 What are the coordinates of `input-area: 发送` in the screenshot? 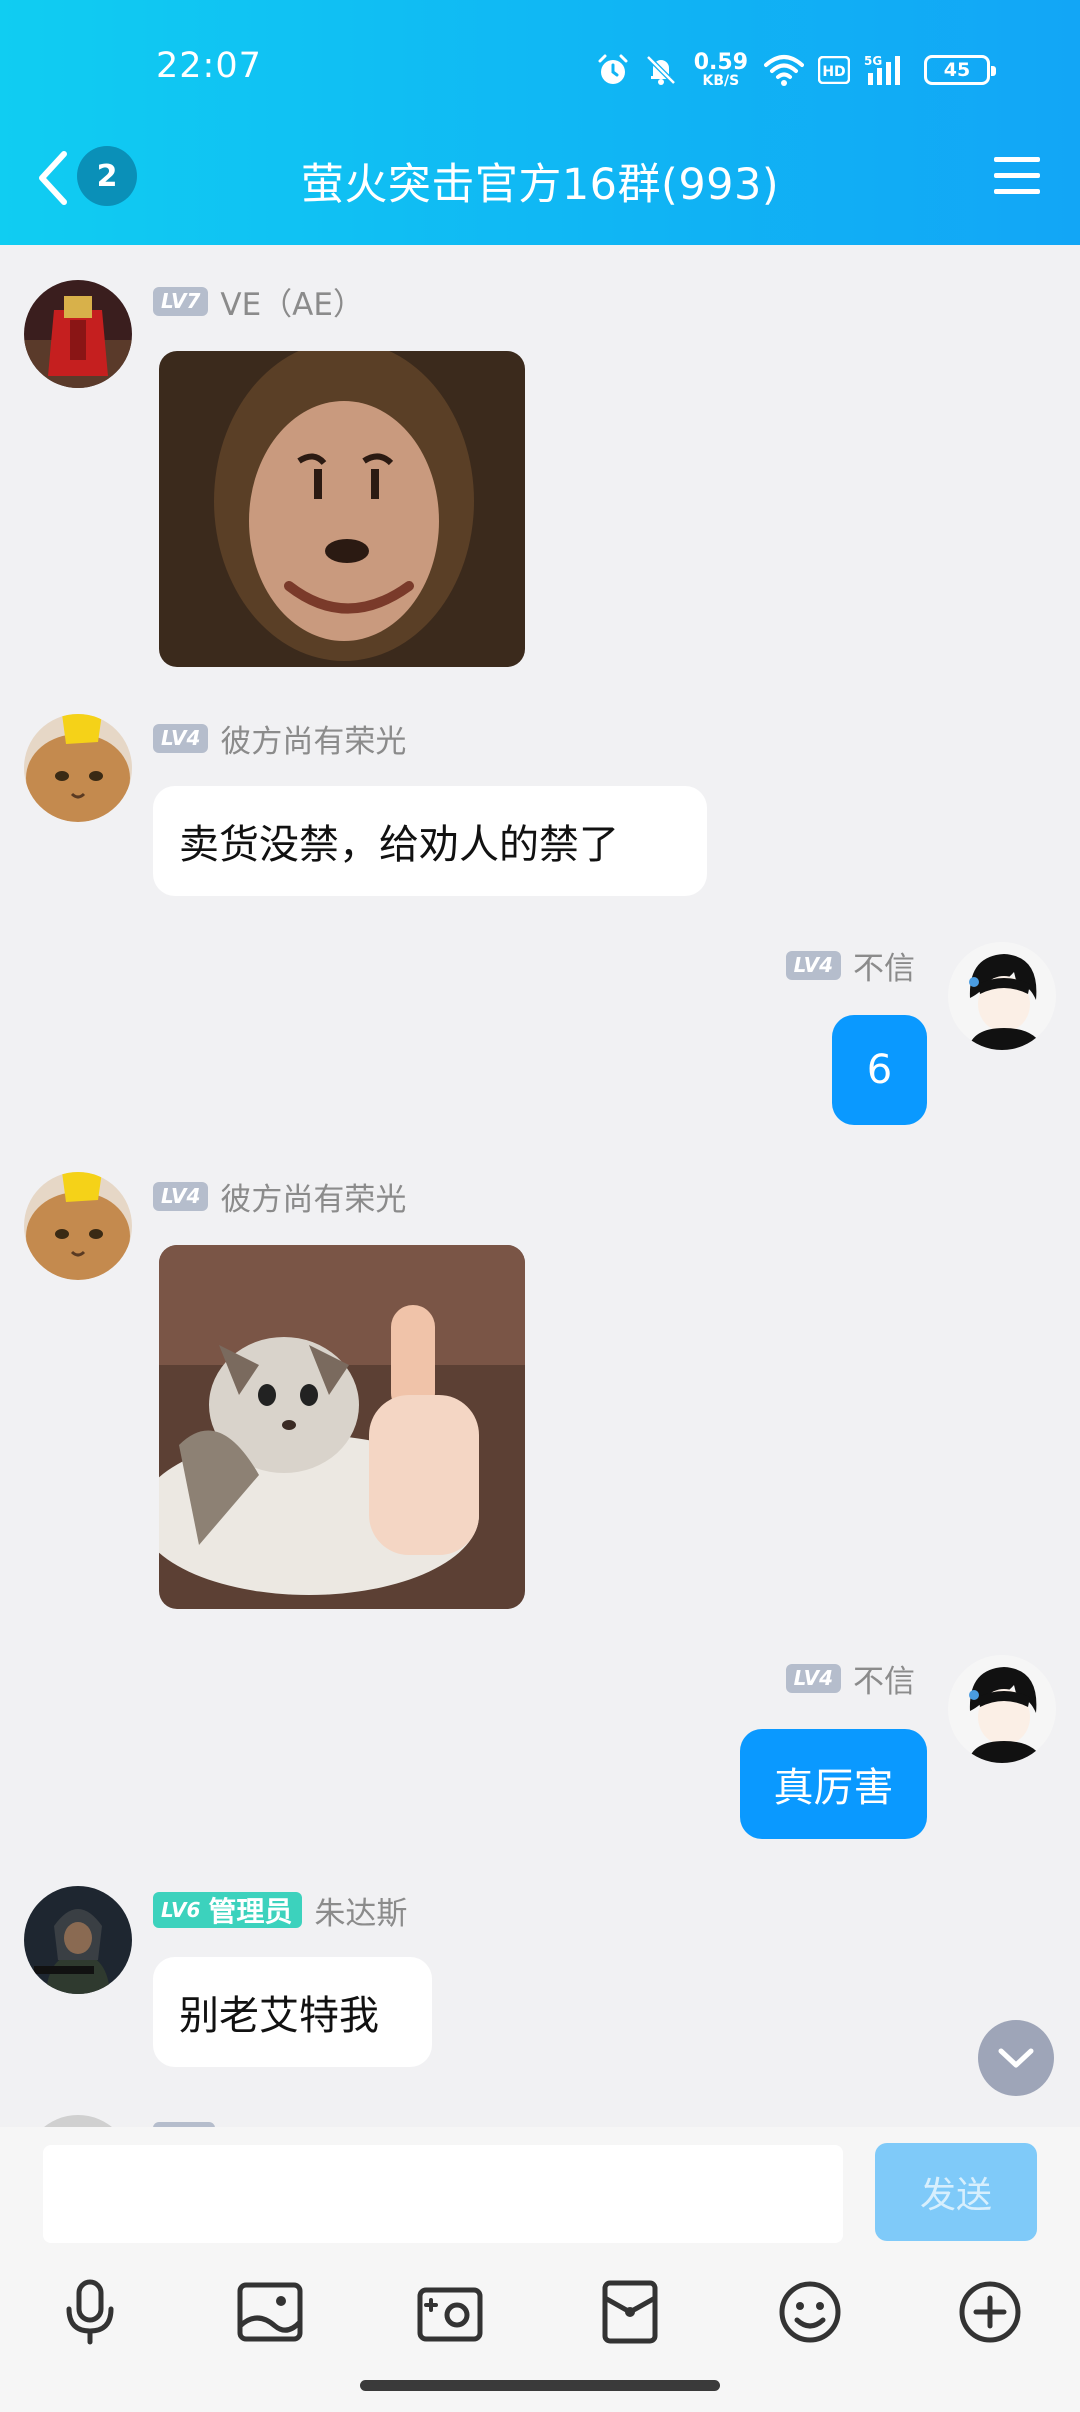 It's located at (540, 2269).